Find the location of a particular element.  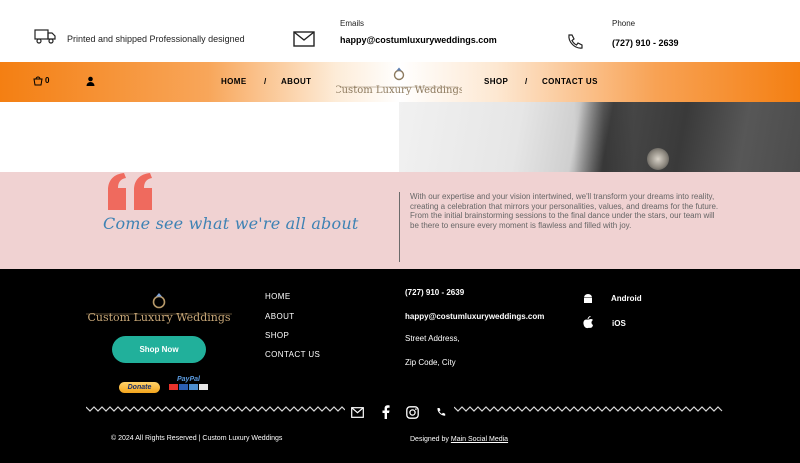

mastercard-icon is located at coordinates (173, 387).